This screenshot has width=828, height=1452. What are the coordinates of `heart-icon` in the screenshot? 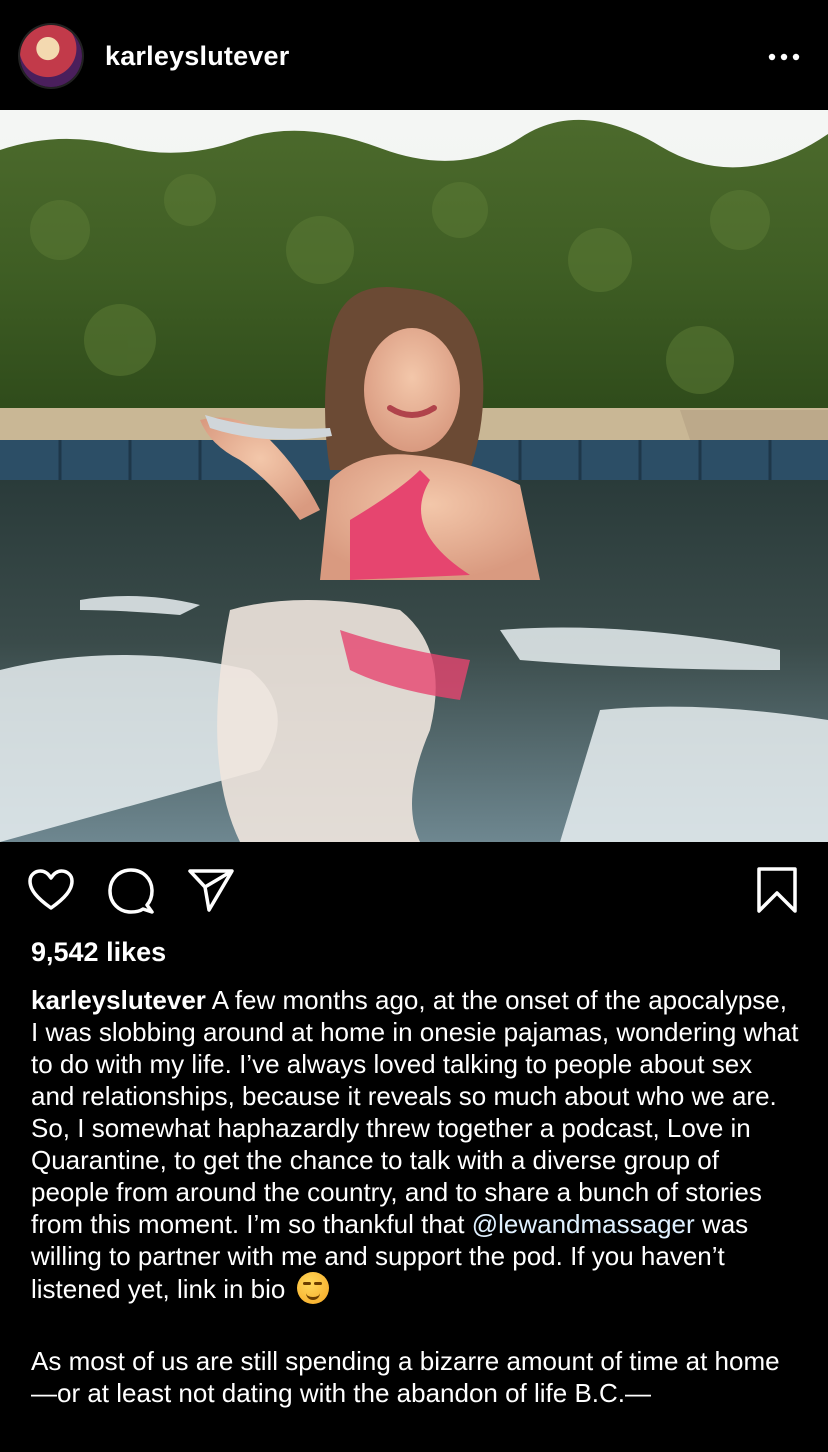 It's located at (51, 890).